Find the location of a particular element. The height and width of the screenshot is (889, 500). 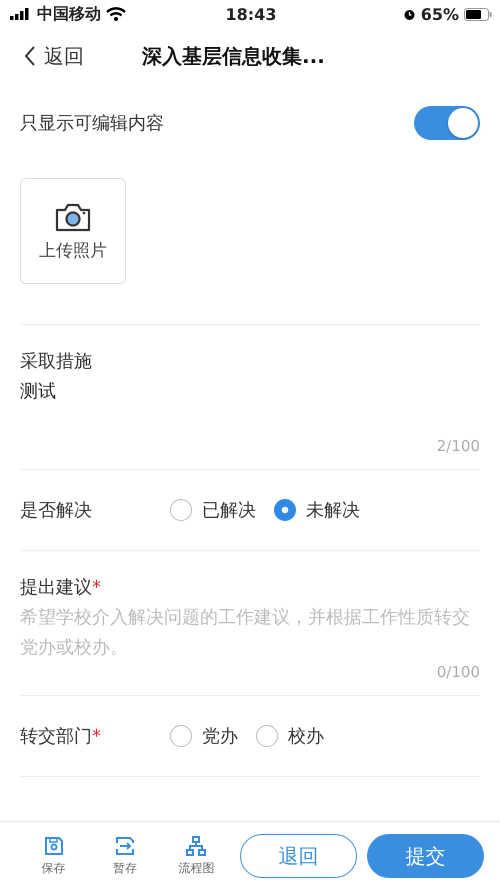

toolbar-button: 流程图 is located at coordinates (196, 856).